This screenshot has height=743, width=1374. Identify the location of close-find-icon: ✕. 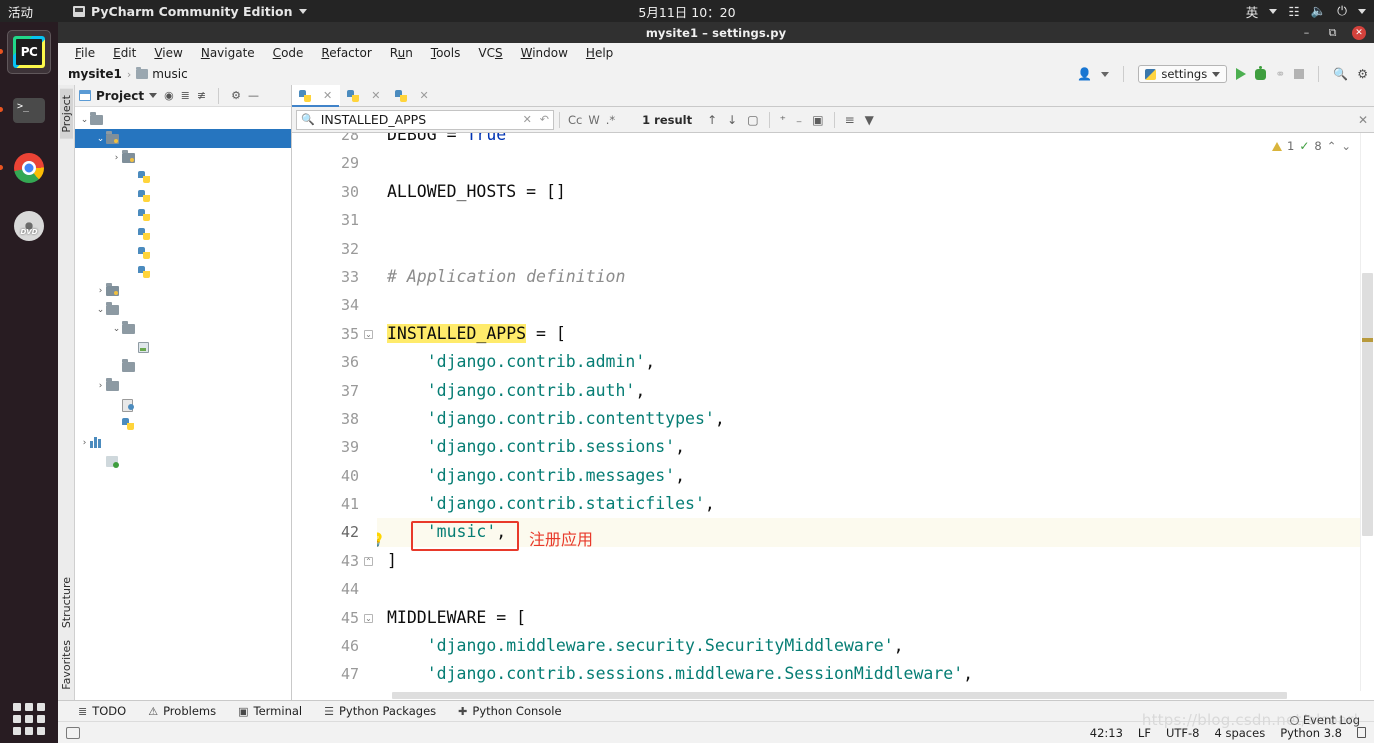
(1363, 120).